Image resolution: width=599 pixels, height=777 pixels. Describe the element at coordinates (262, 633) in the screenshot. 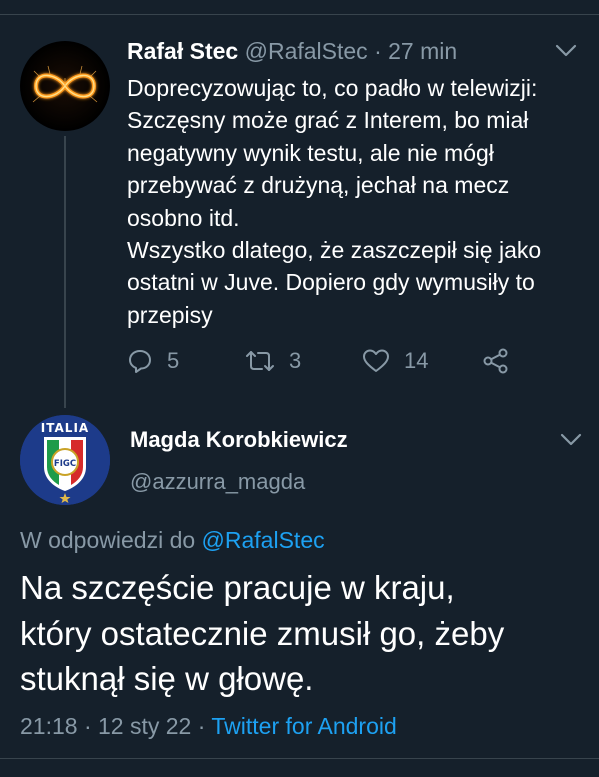

I see `tweet-line: który ostatecznie zmusił go, żeby` at that location.